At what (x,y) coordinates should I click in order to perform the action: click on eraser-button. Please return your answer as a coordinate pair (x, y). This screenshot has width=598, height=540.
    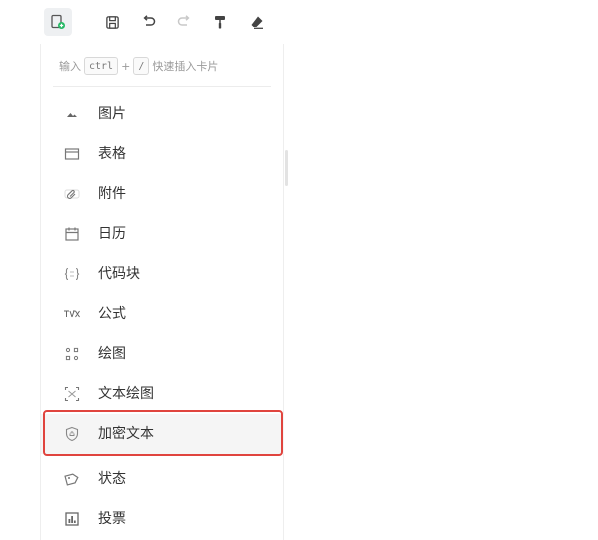
    Looking at the image, I should click on (257, 22).